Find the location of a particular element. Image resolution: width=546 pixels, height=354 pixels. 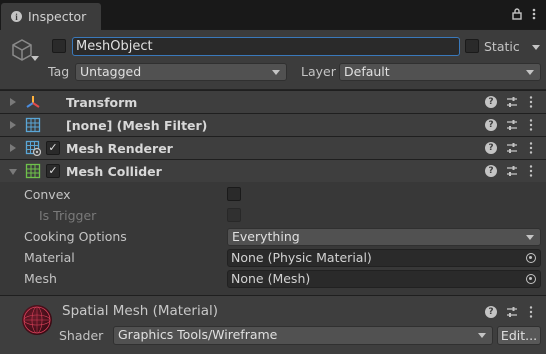

component-mesh-filter: [none] (Mesh Filter) ? is located at coordinates (273, 124).